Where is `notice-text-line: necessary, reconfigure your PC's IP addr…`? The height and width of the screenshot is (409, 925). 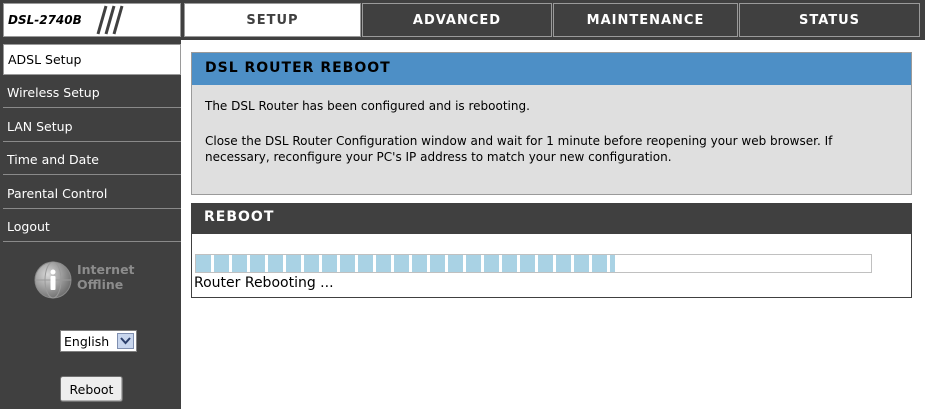 notice-text-line: necessary, reconfigure your PC's IP addr… is located at coordinates (438, 157).